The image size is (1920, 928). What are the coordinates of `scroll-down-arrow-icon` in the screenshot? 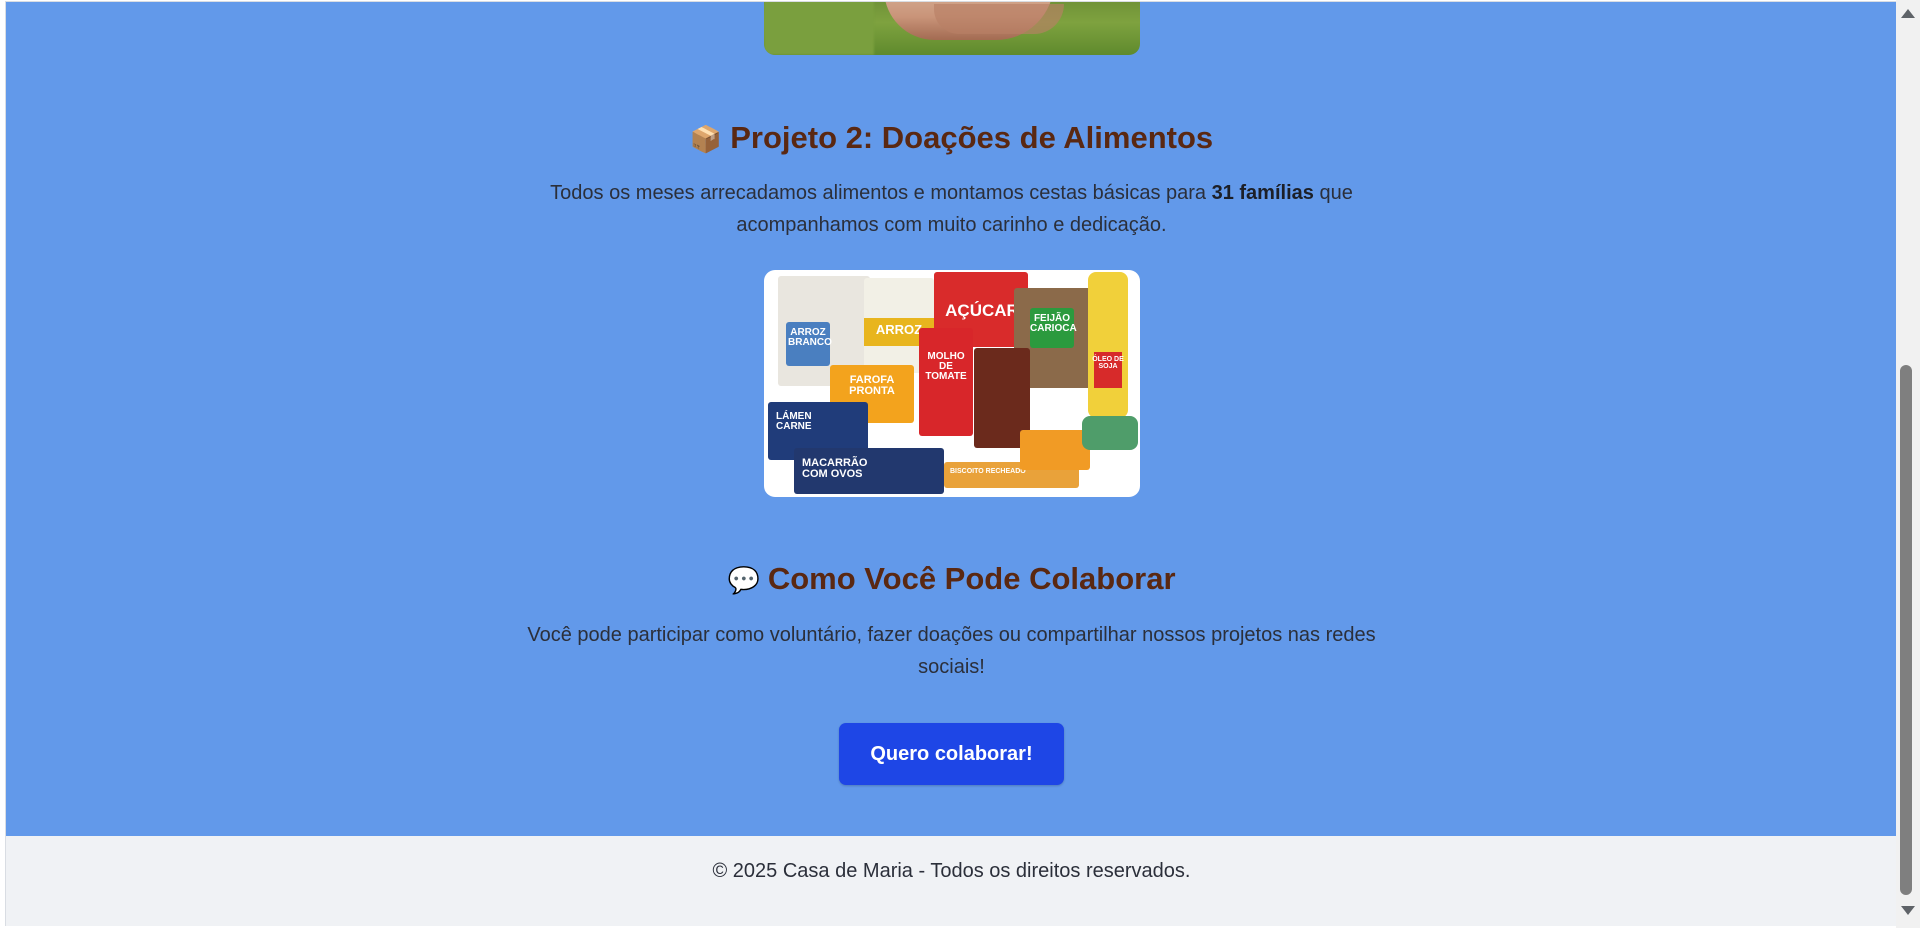 It's located at (1908, 910).